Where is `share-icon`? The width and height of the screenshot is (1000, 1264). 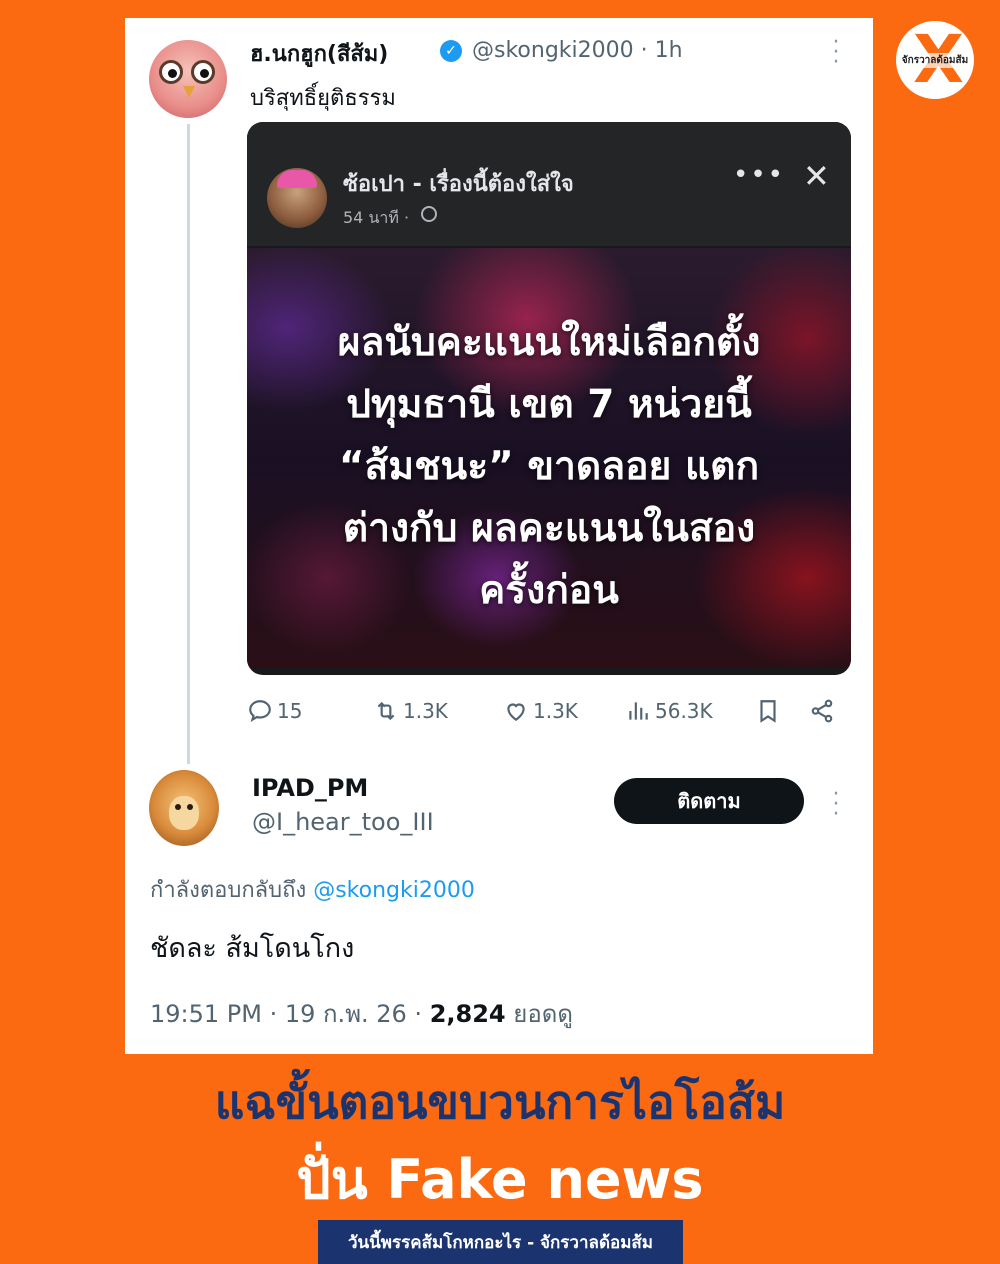 share-icon is located at coordinates (822, 711).